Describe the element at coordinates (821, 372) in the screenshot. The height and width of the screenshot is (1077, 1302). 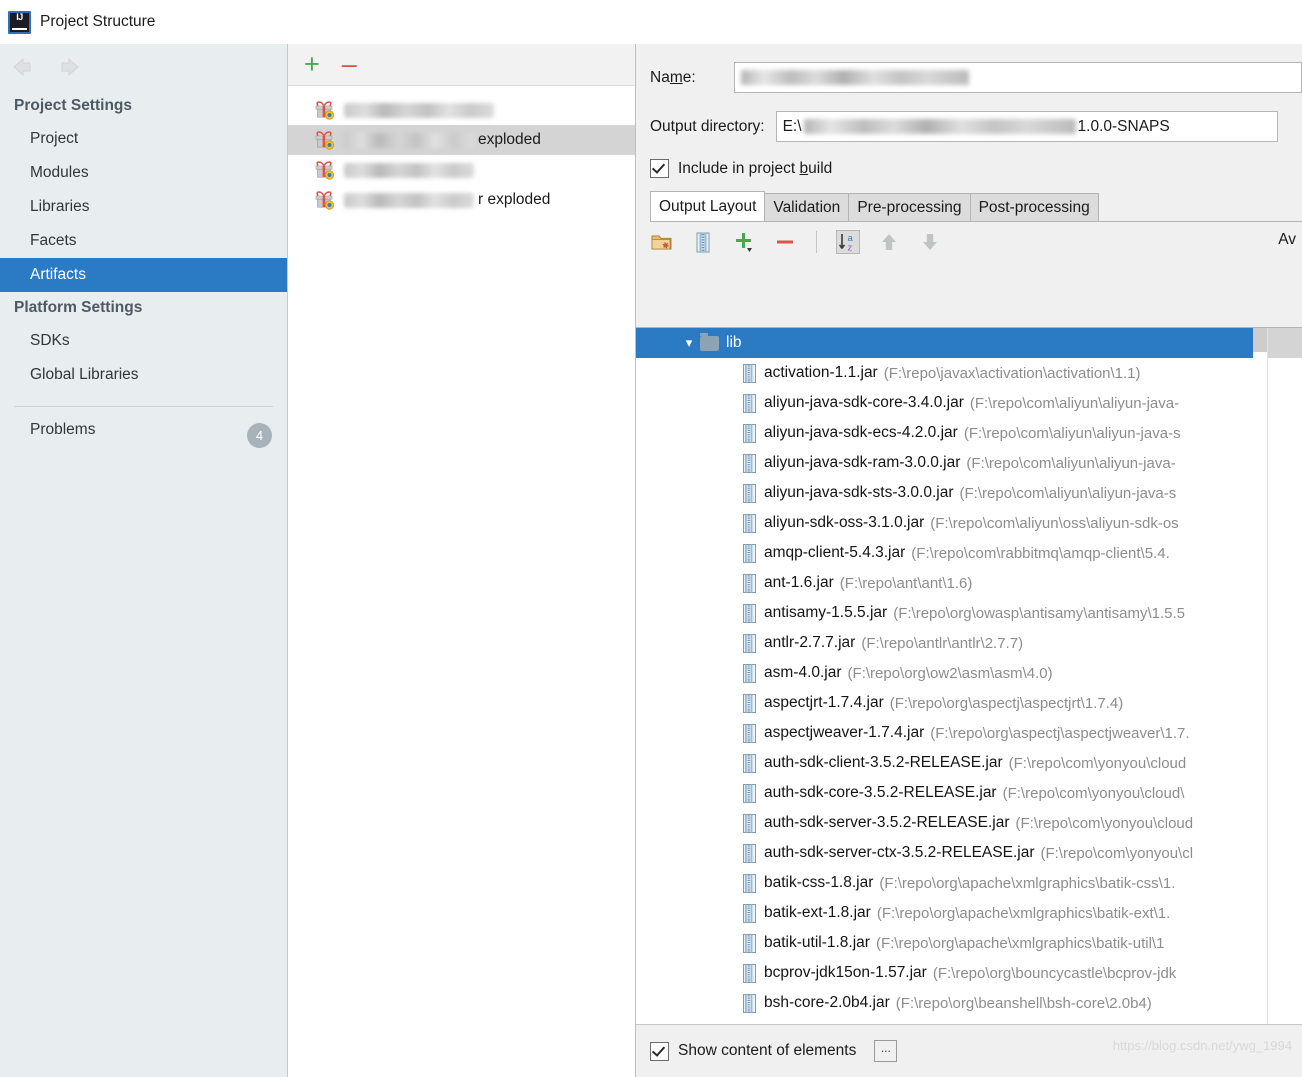
I see `tree-node-label: activation-1.1.jar` at that location.